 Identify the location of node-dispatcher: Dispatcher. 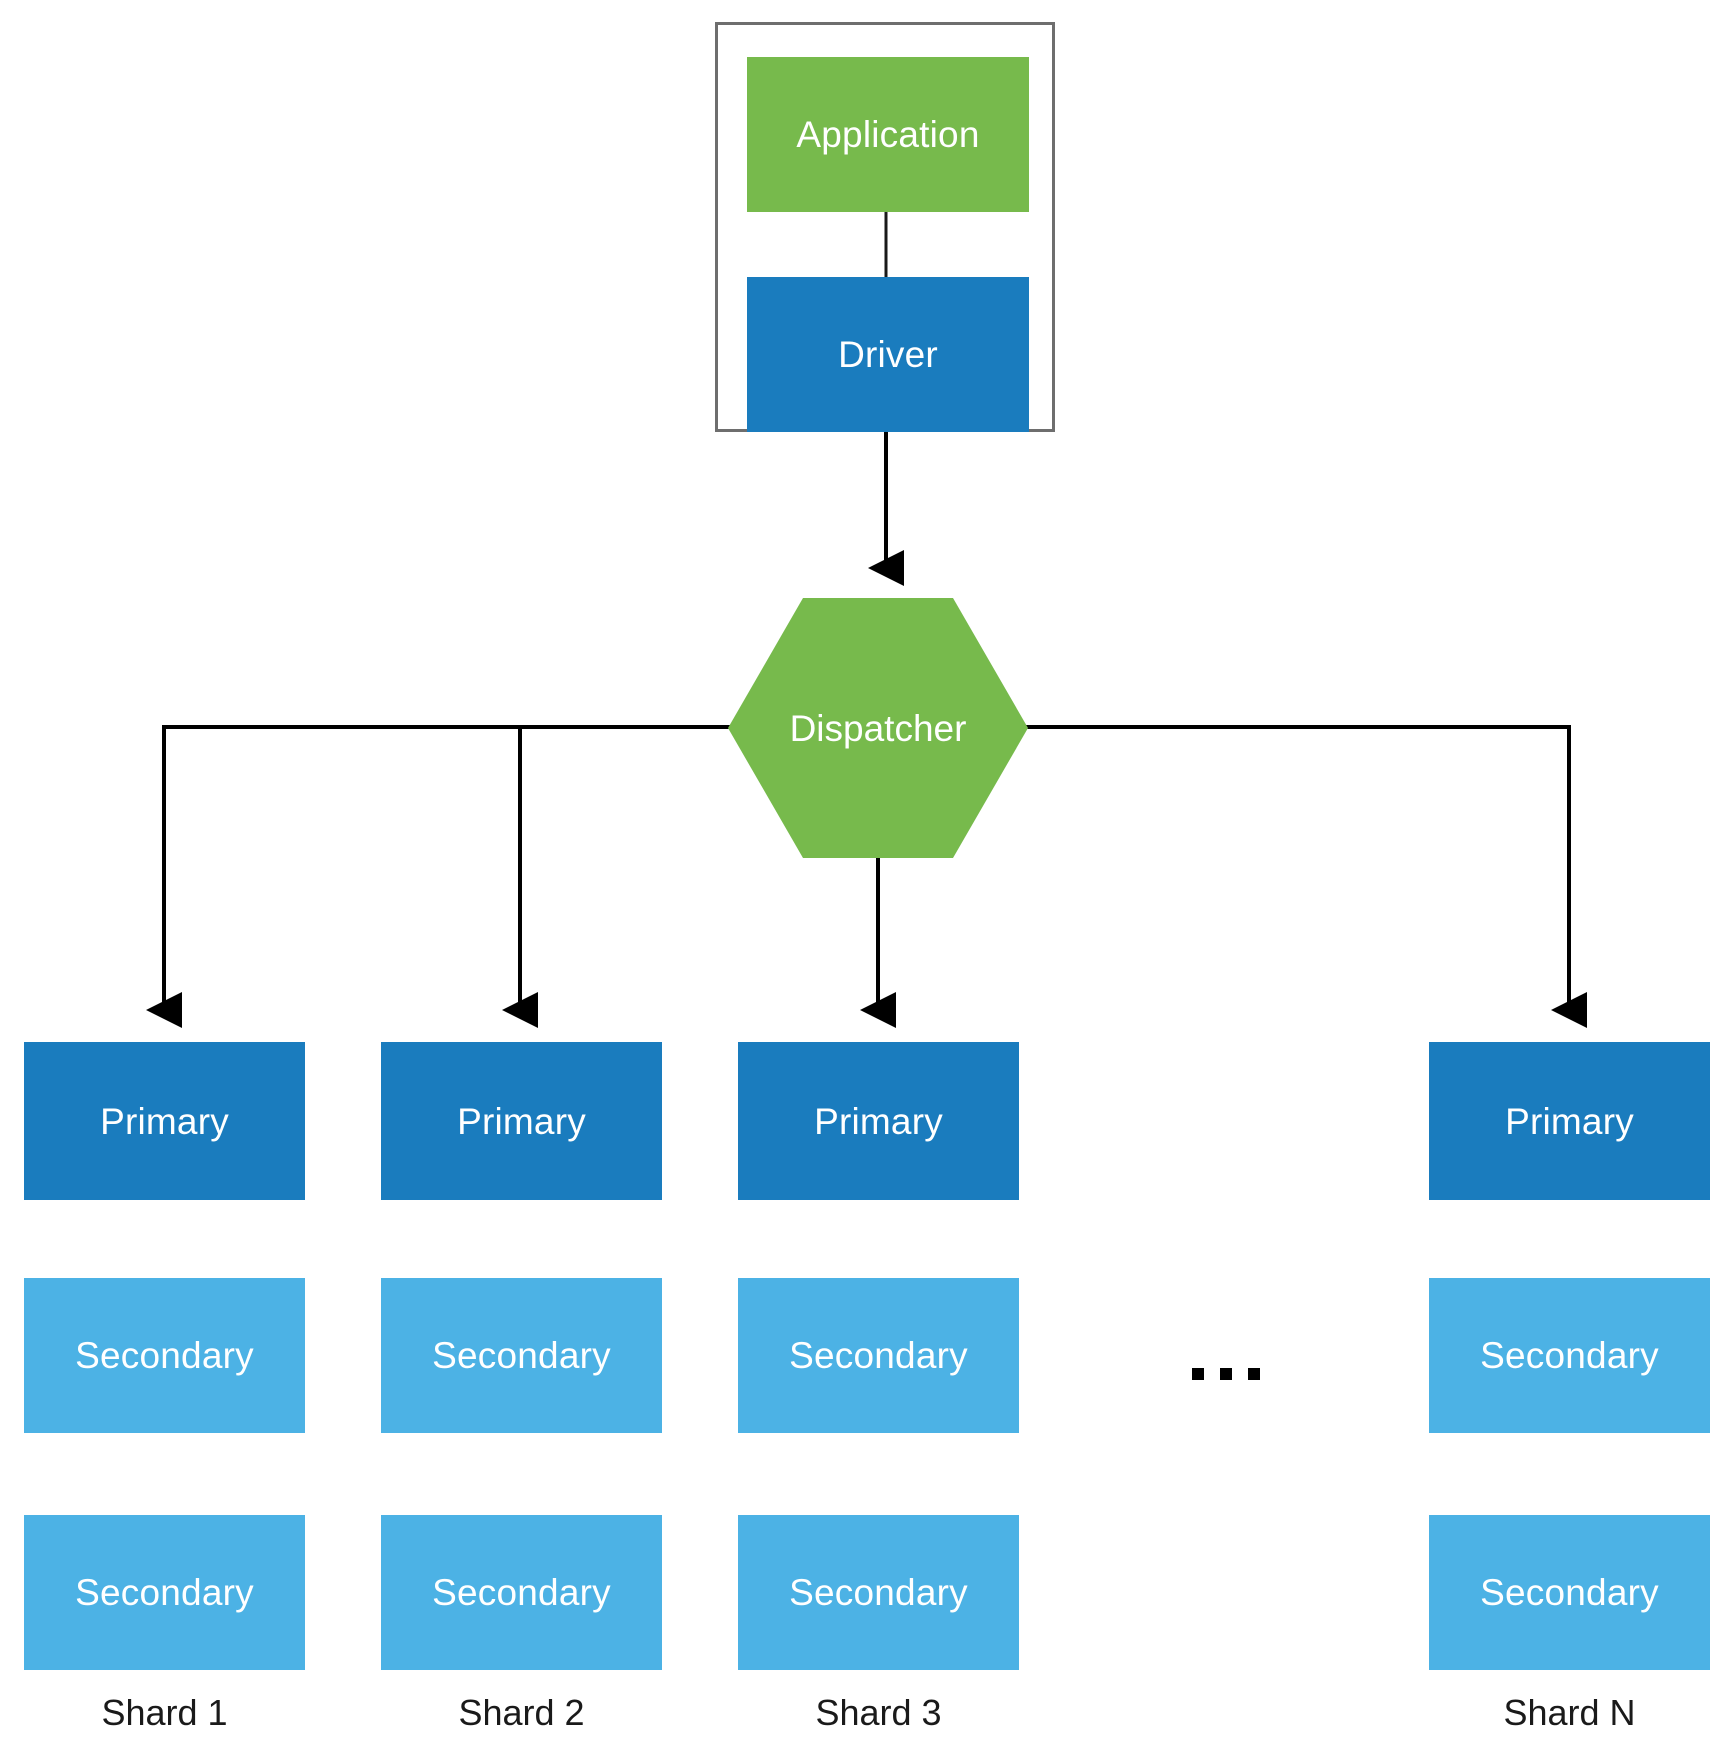
(878, 728).